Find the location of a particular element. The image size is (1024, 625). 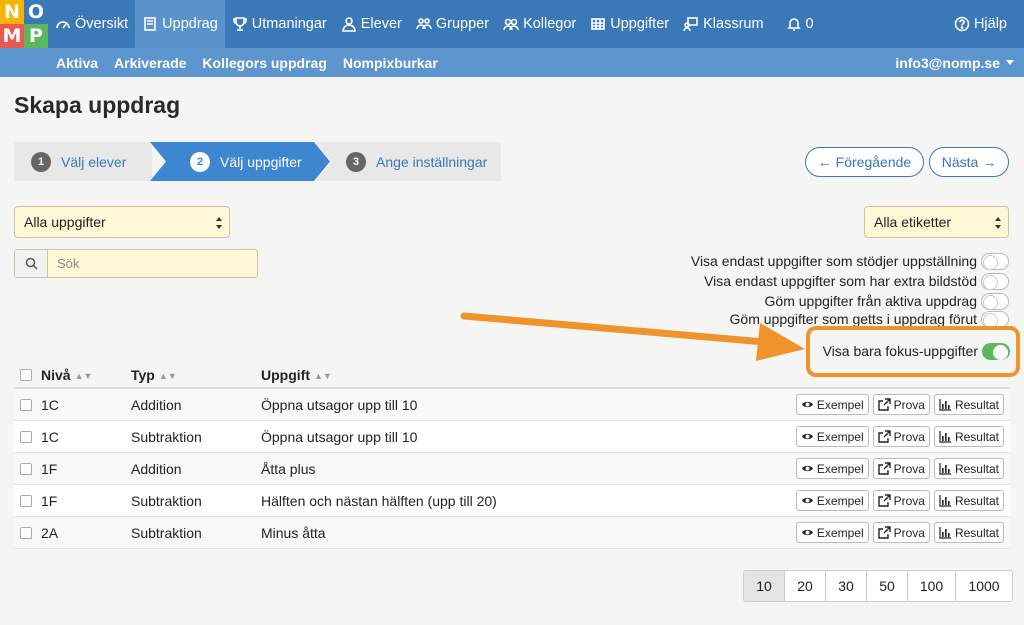

page-title: Skapa uppdrag is located at coordinates (97, 105).